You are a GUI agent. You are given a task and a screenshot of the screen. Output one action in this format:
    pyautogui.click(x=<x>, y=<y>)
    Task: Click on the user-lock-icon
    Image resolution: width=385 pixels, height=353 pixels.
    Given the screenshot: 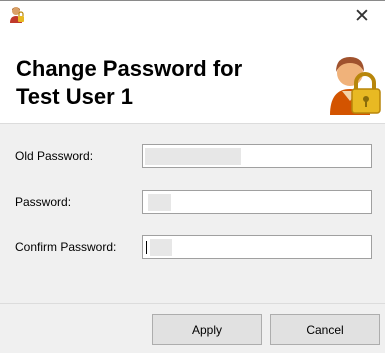 What is the action you would take?
    pyautogui.click(x=355, y=86)
    